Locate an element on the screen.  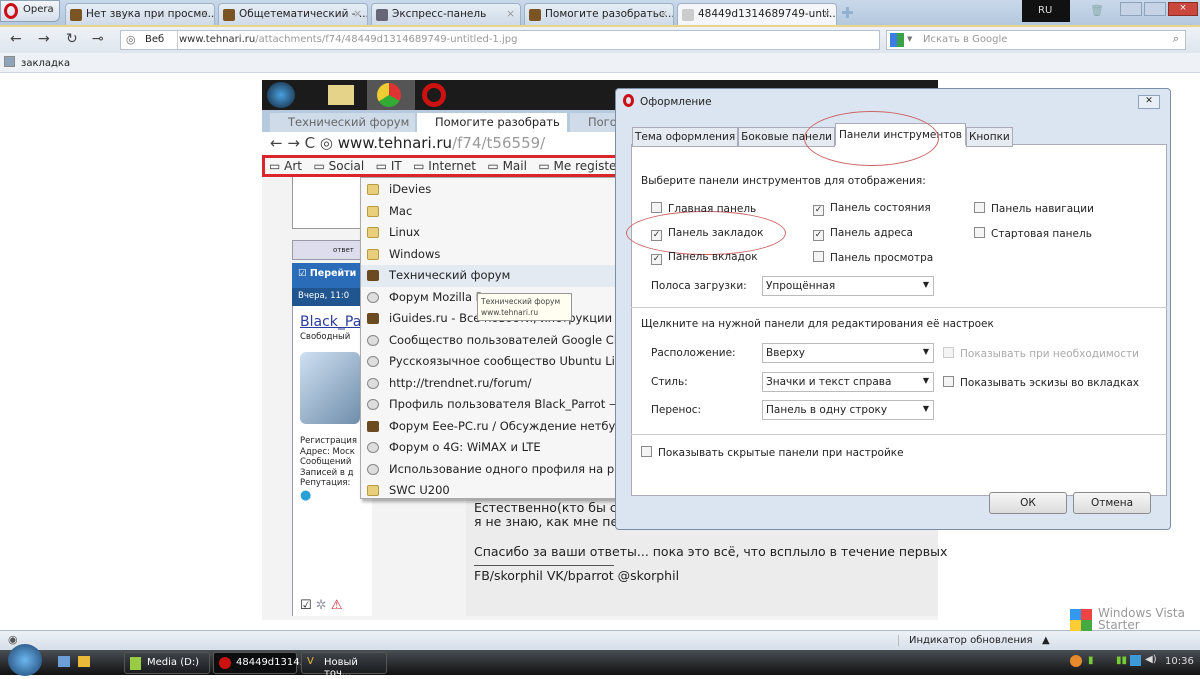
back-icon: ← is located at coordinates (16, 39).